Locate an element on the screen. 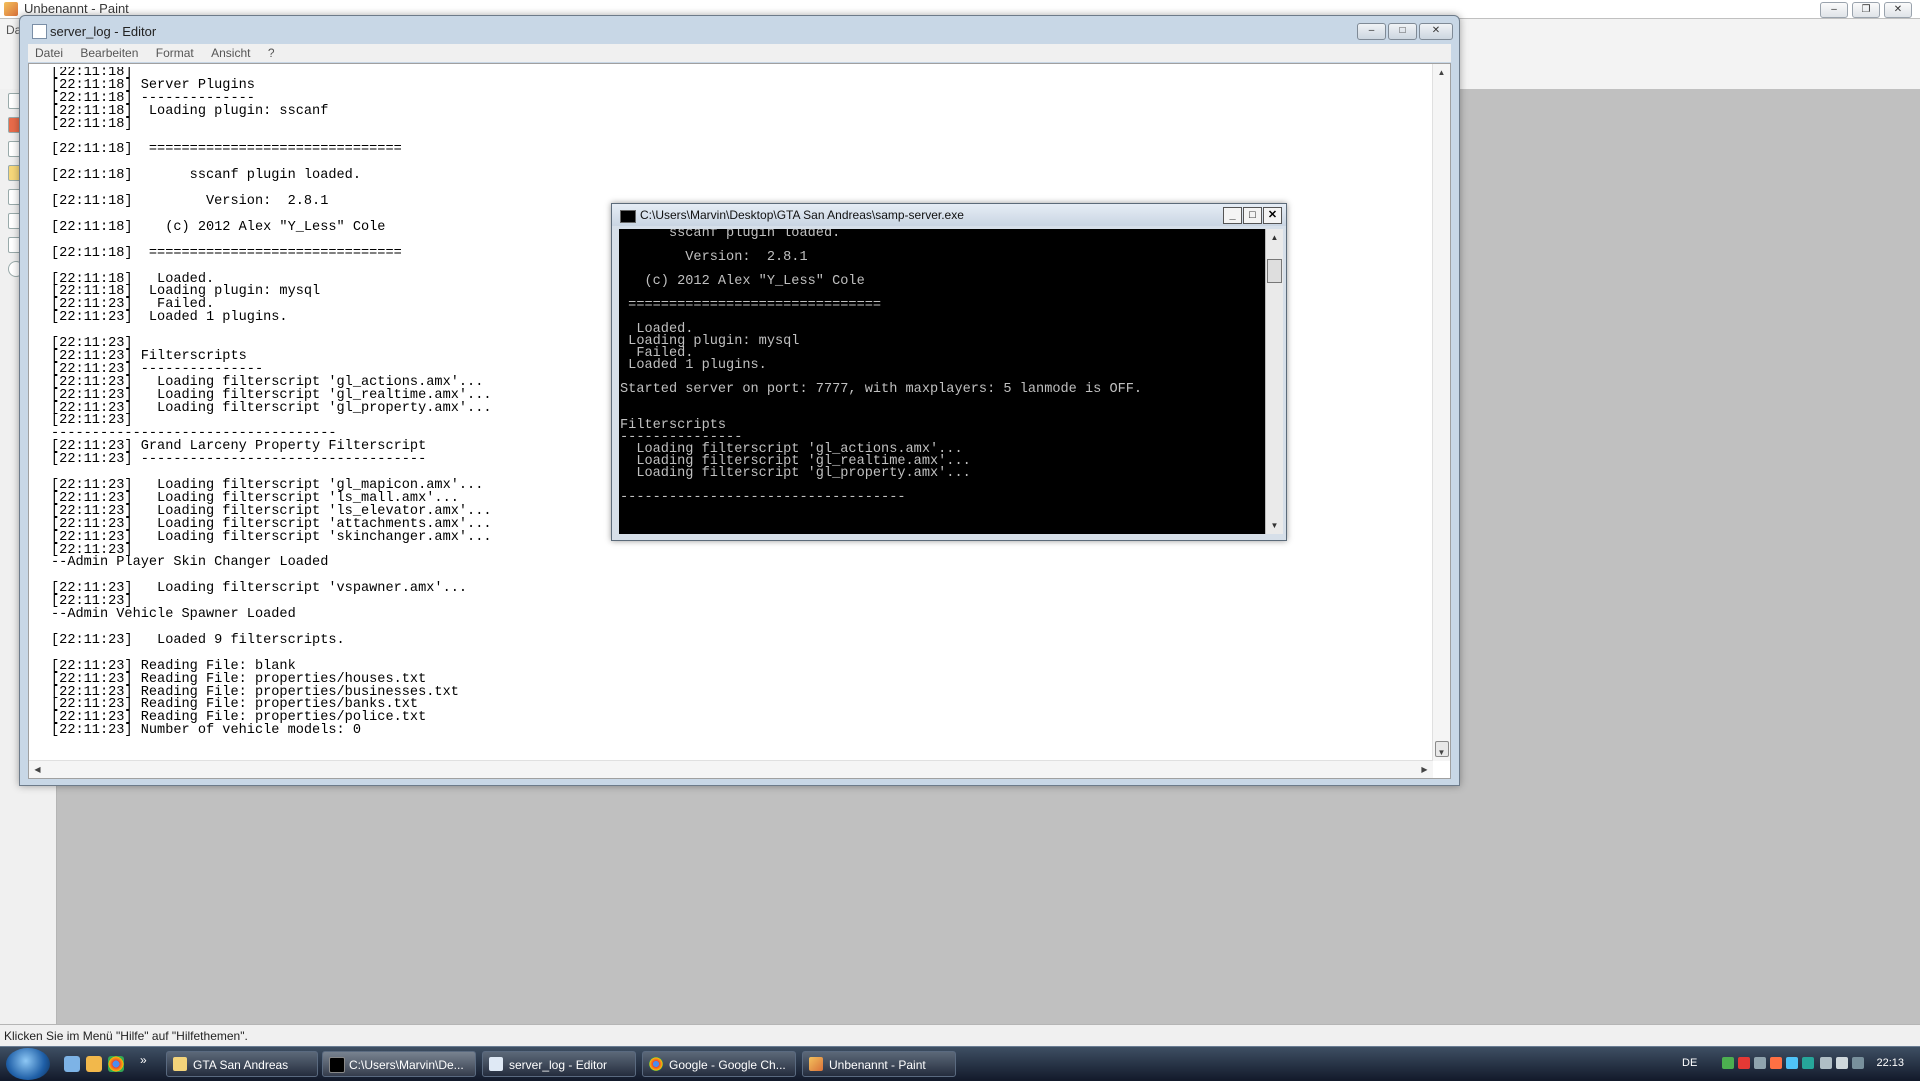  console-scroll-down-icon: ▼ is located at coordinates (1274, 525).